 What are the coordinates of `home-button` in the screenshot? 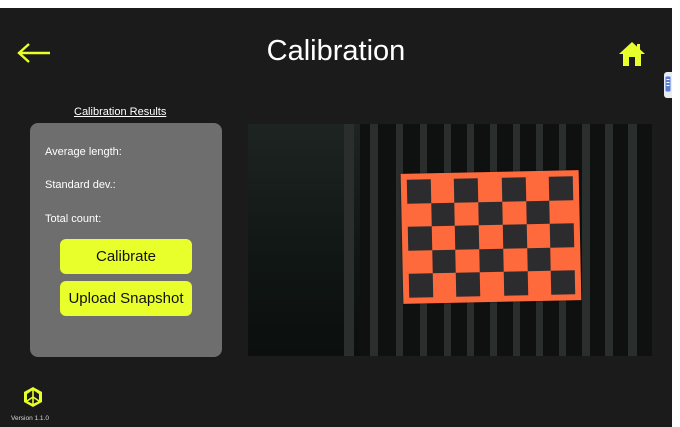 It's located at (632, 55).